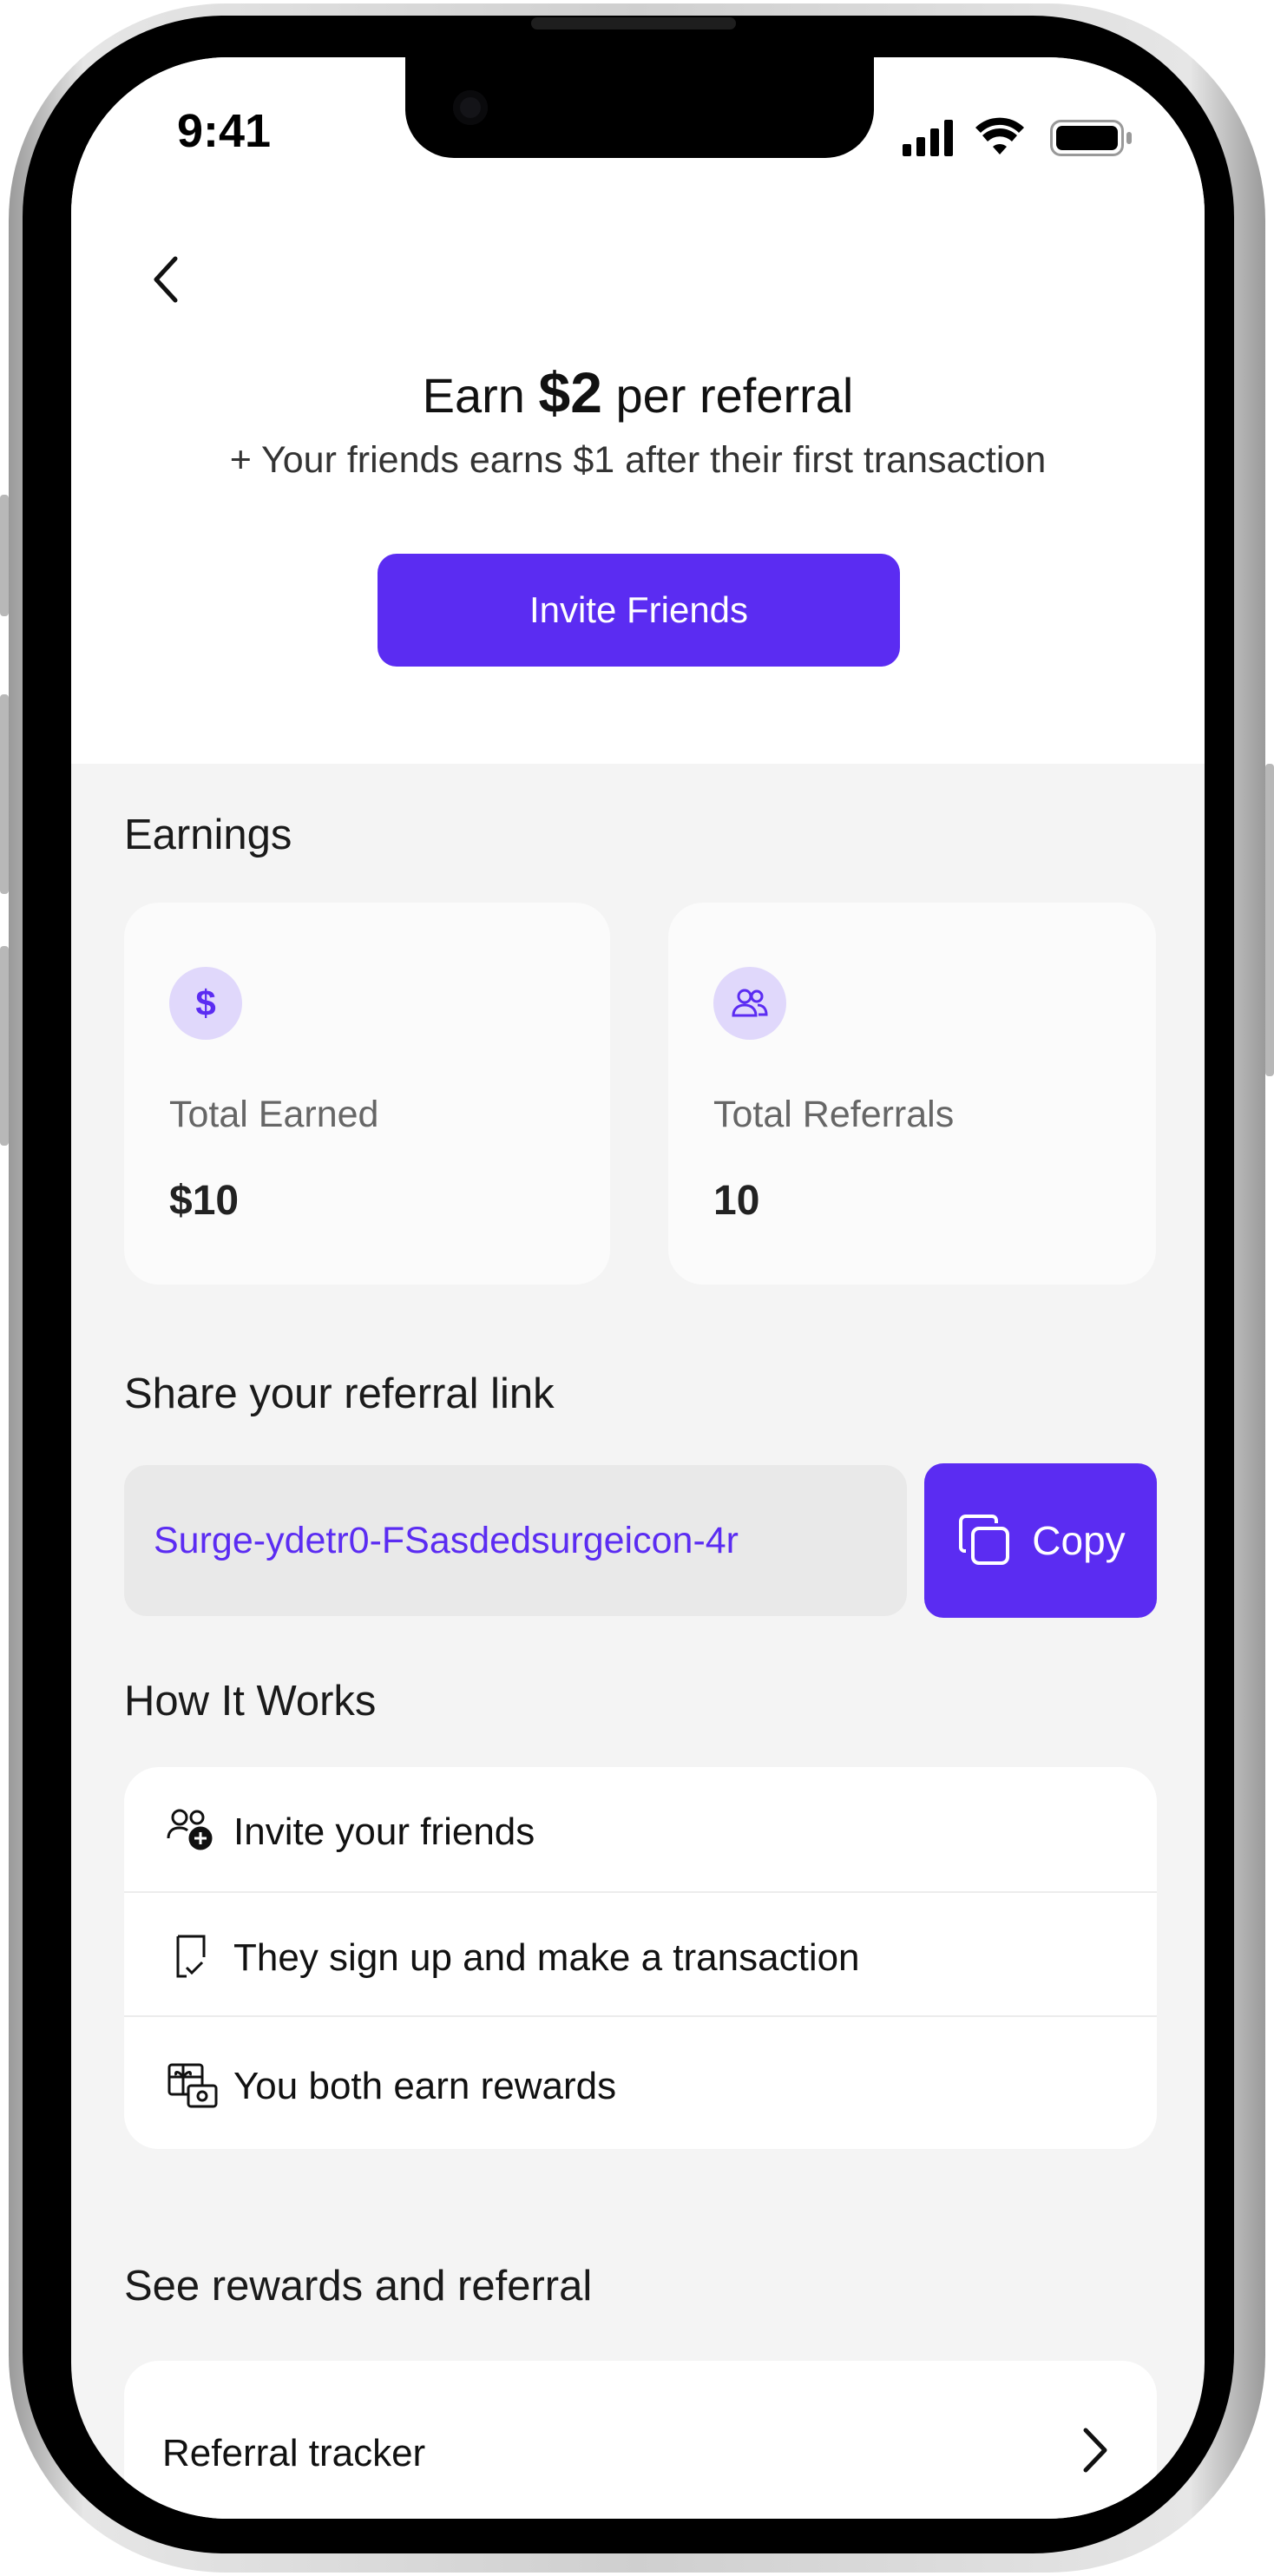 The height and width of the screenshot is (2576, 1274). I want to click on invite-friends-button: Invite Friends, so click(639, 610).